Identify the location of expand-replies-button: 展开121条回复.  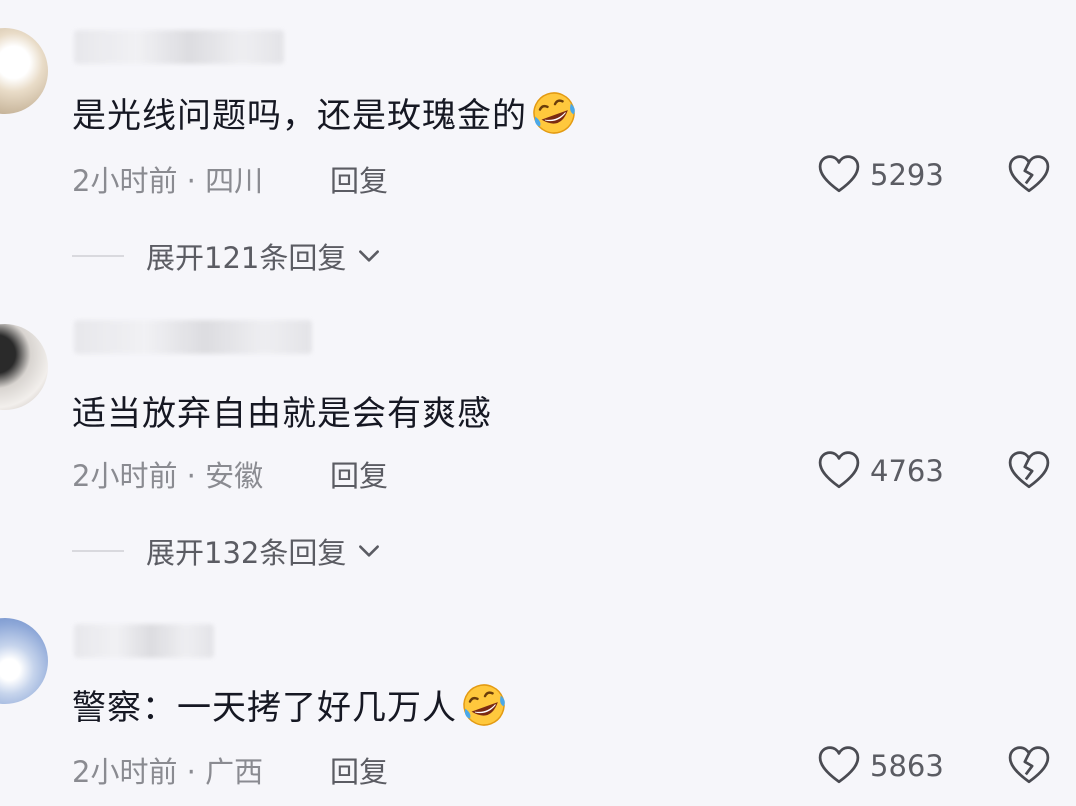
(227, 256).